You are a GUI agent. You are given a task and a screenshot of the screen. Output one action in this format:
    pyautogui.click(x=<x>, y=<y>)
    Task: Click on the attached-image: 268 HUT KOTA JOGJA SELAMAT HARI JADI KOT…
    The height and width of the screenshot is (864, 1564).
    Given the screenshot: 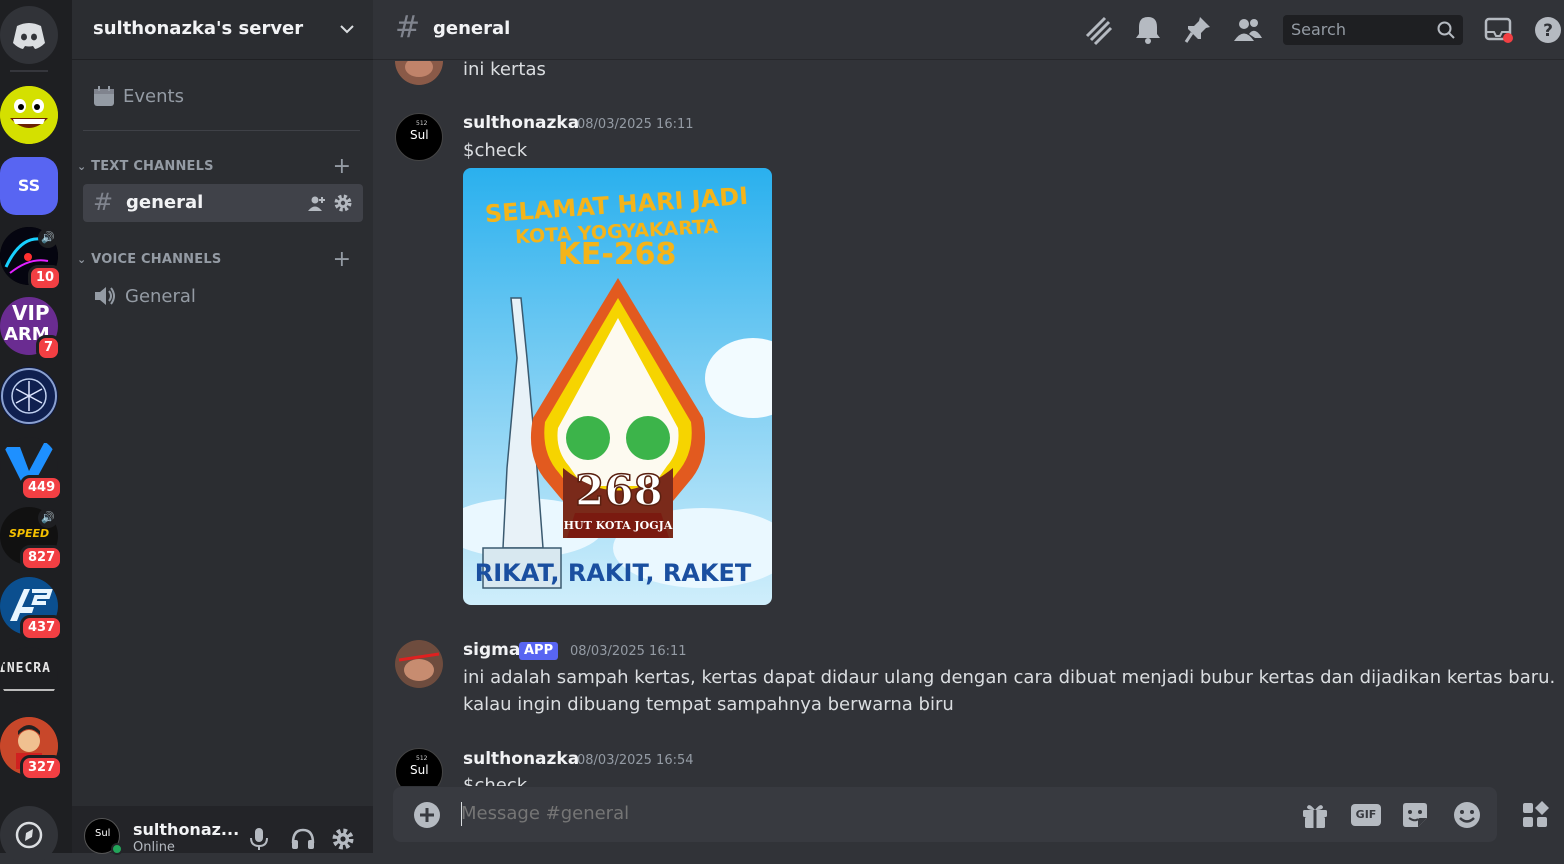 What is the action you would take?
    pyautogui.click(x=617, y=386)
    